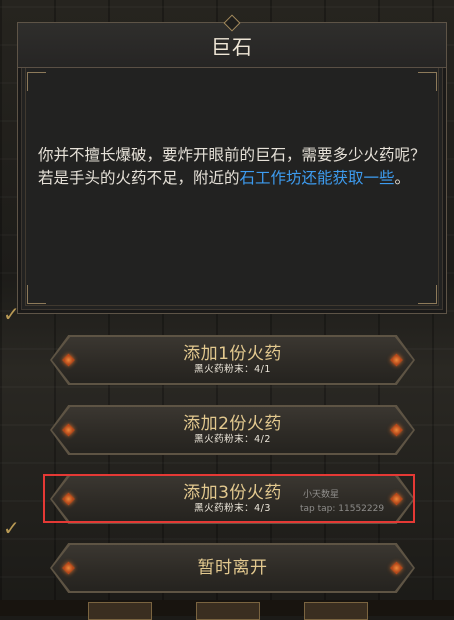 This screenshot has width=454, height=620. What do you see at coordinates (11, 528) in the screenshot?
I see `check-icon: ✓` at bounding box center [11, 528].